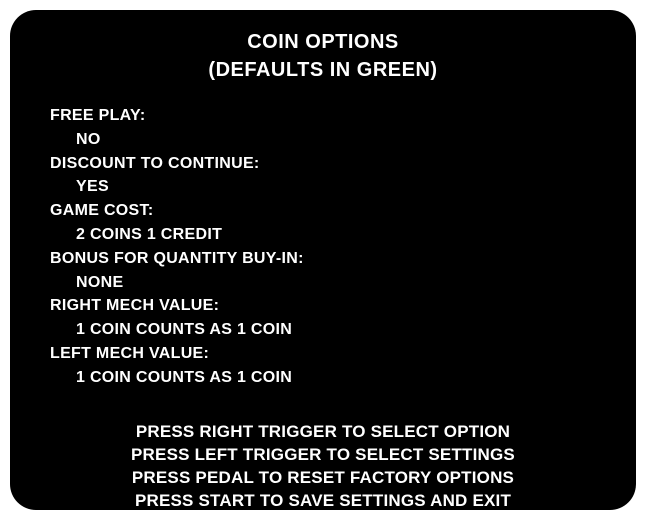 This screenshot has width=652, height=518. I want to click on option-label: DISCOUNT TO CONTINUE:, so click(155, 163).